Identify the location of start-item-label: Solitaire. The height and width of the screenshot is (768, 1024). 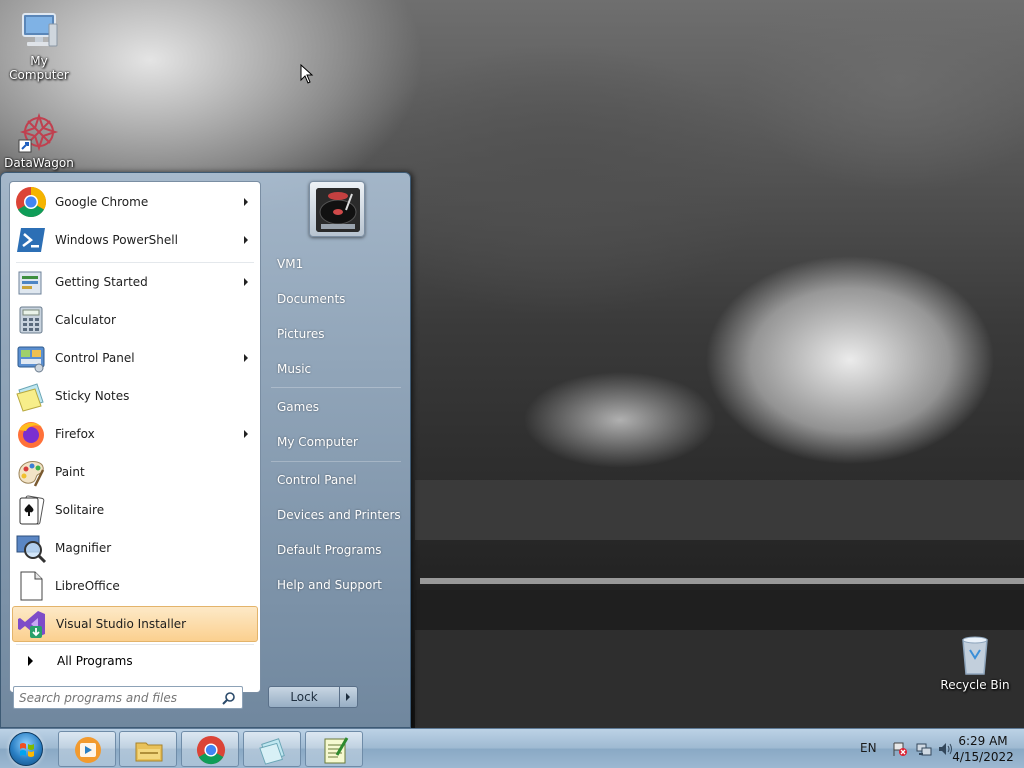
(80, 510).